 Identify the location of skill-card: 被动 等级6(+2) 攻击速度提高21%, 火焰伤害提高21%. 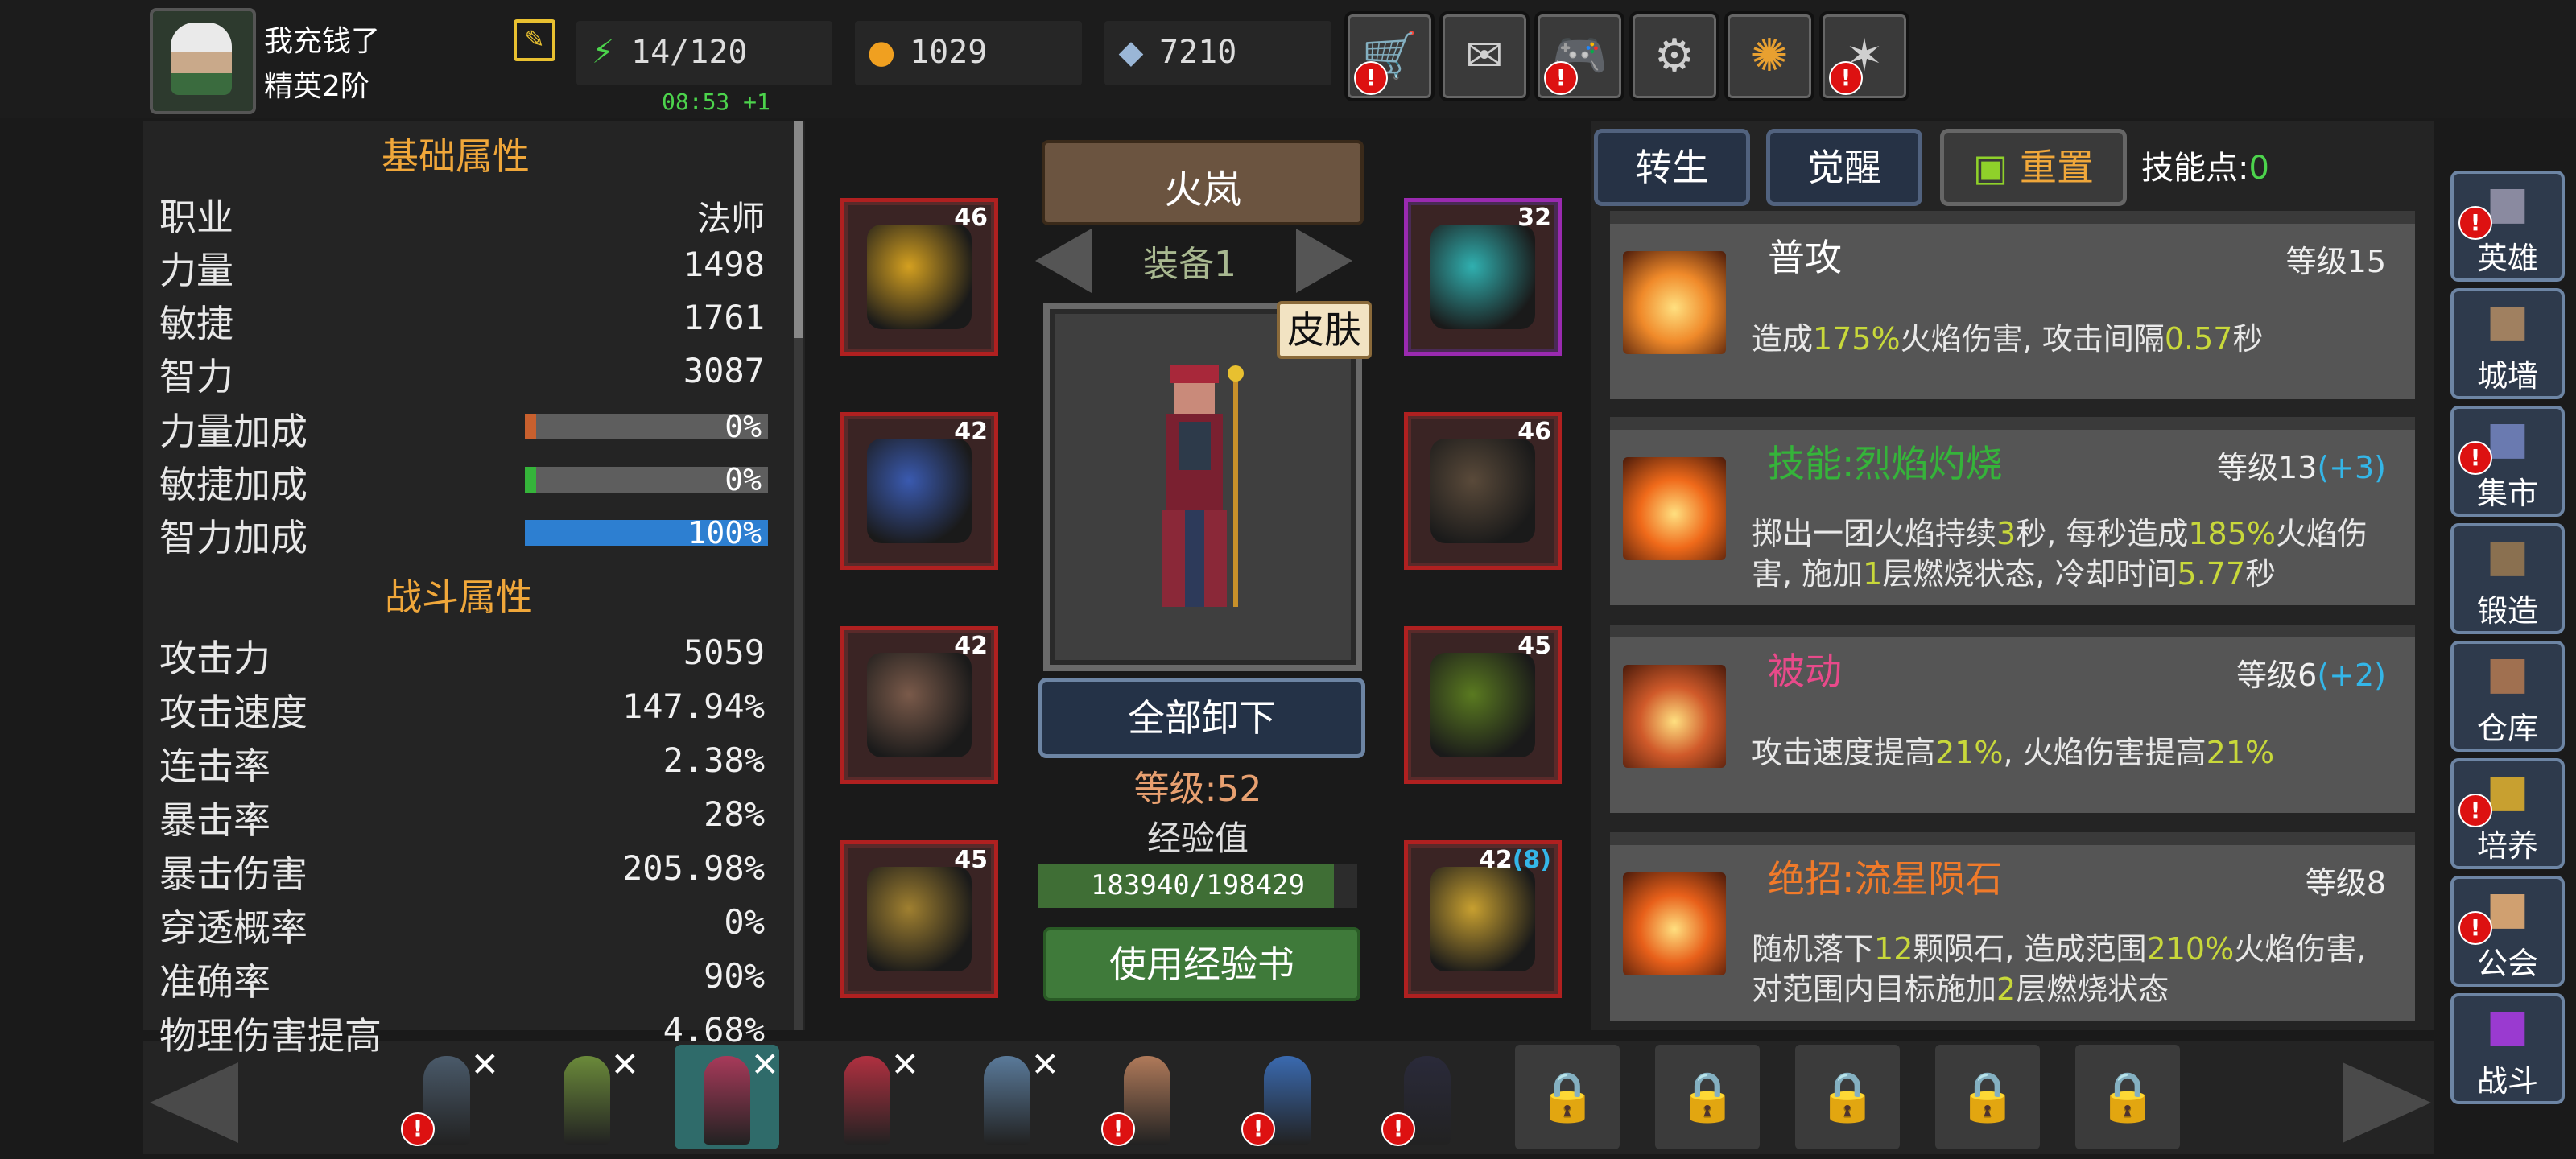
(2013, 719).